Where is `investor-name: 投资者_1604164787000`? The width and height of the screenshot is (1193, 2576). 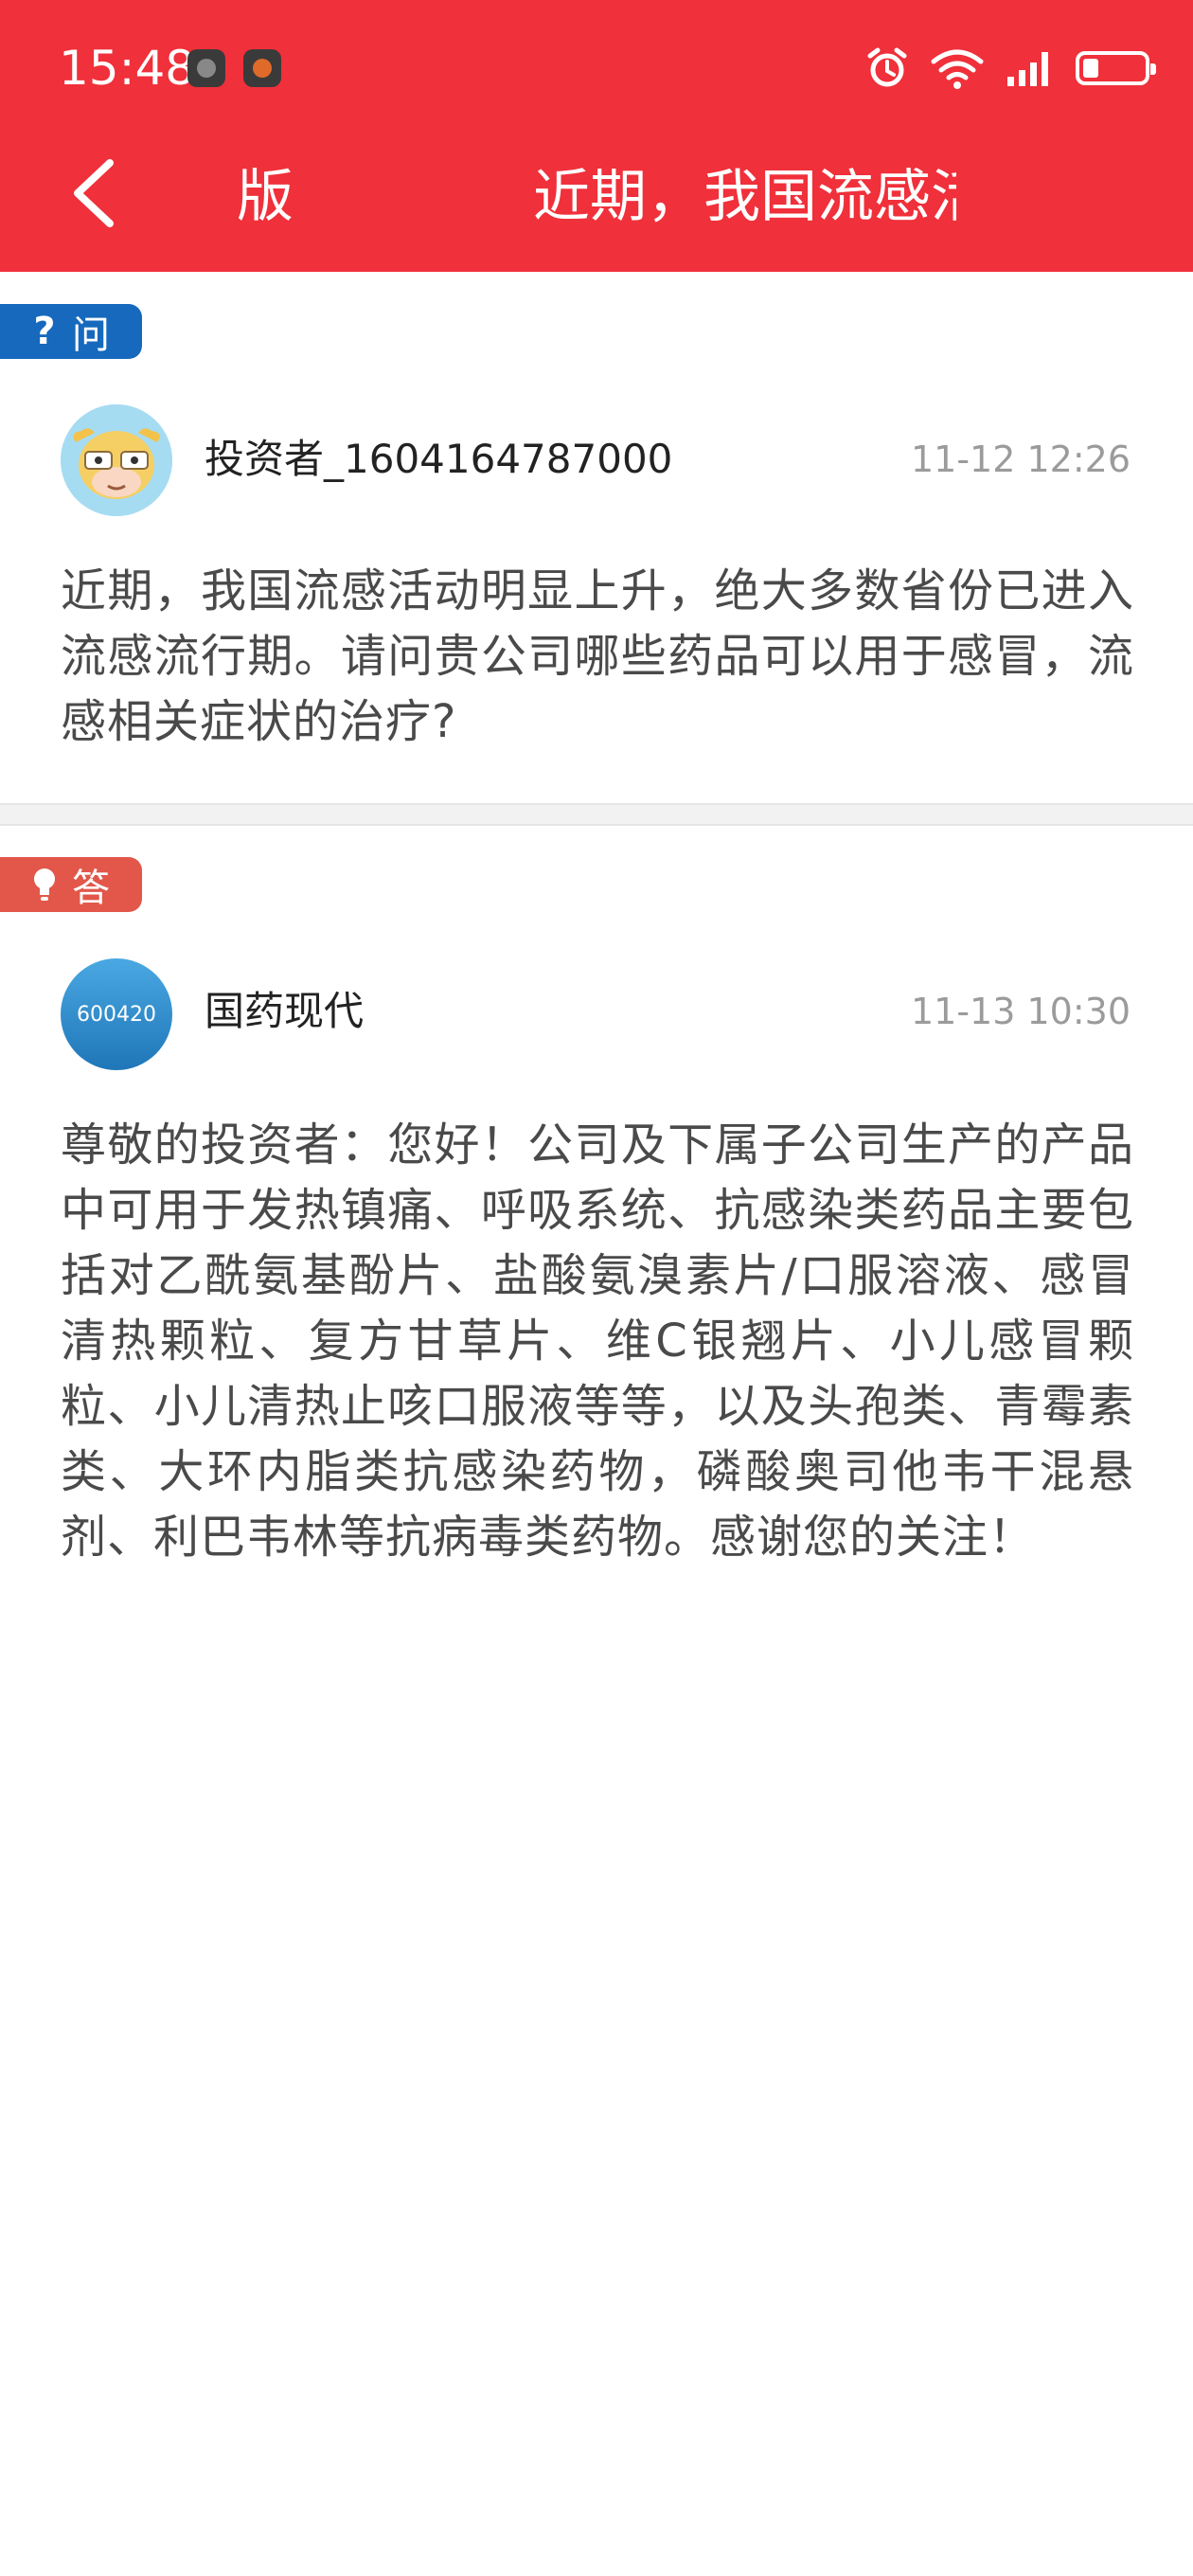
investor-name: 投资者_1604164787000 is located at coordinates (438, 459).